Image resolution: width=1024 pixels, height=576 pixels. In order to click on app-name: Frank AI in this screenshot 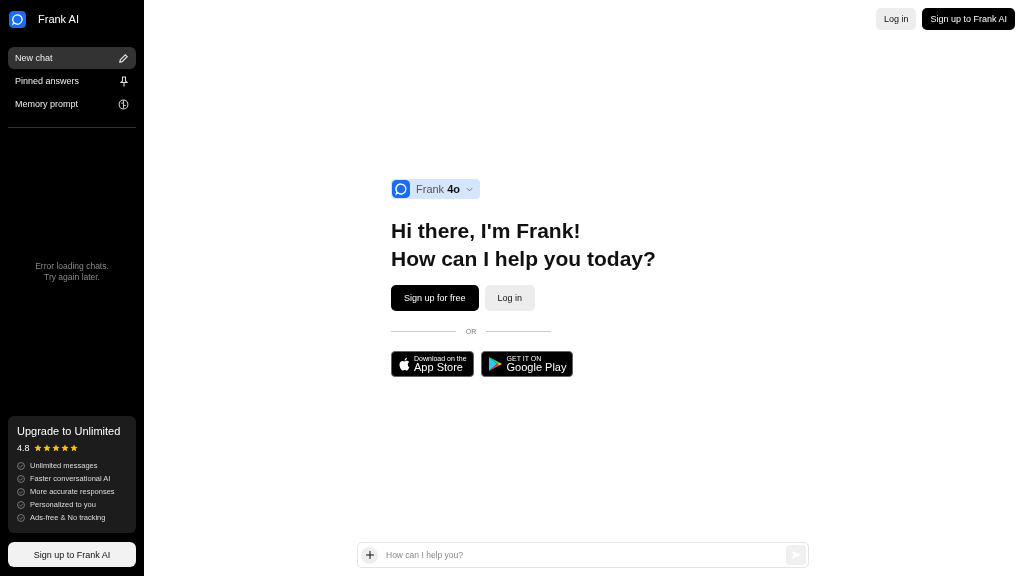, I will do `click(58, 19)`.